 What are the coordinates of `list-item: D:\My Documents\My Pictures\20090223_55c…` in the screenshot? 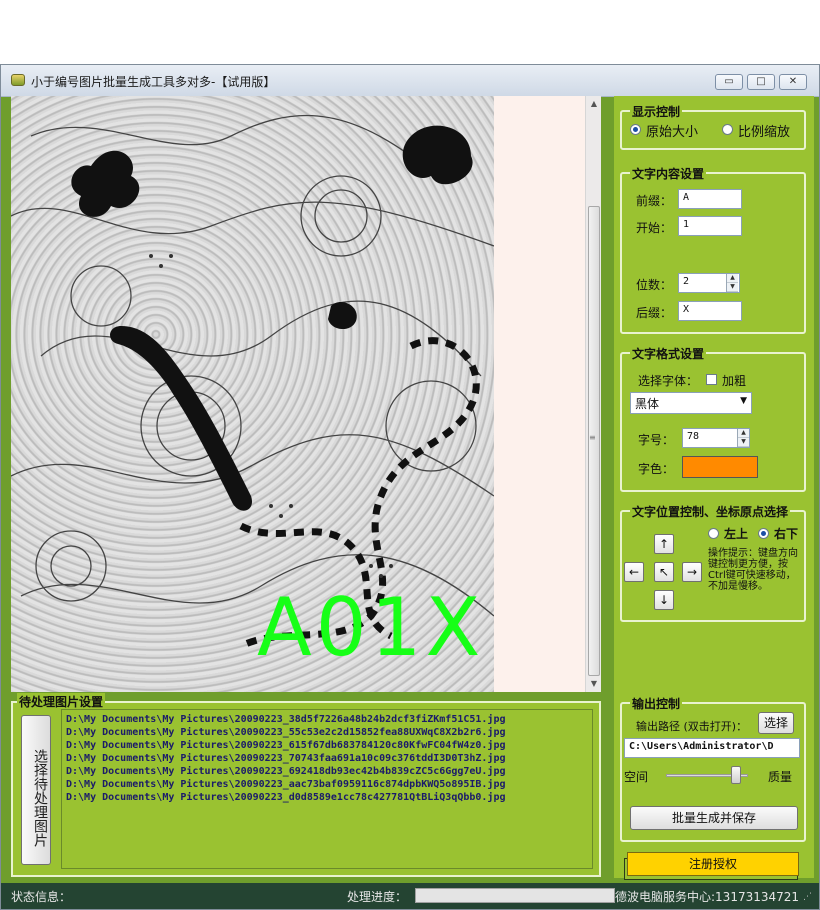 It's located at (327, 732).